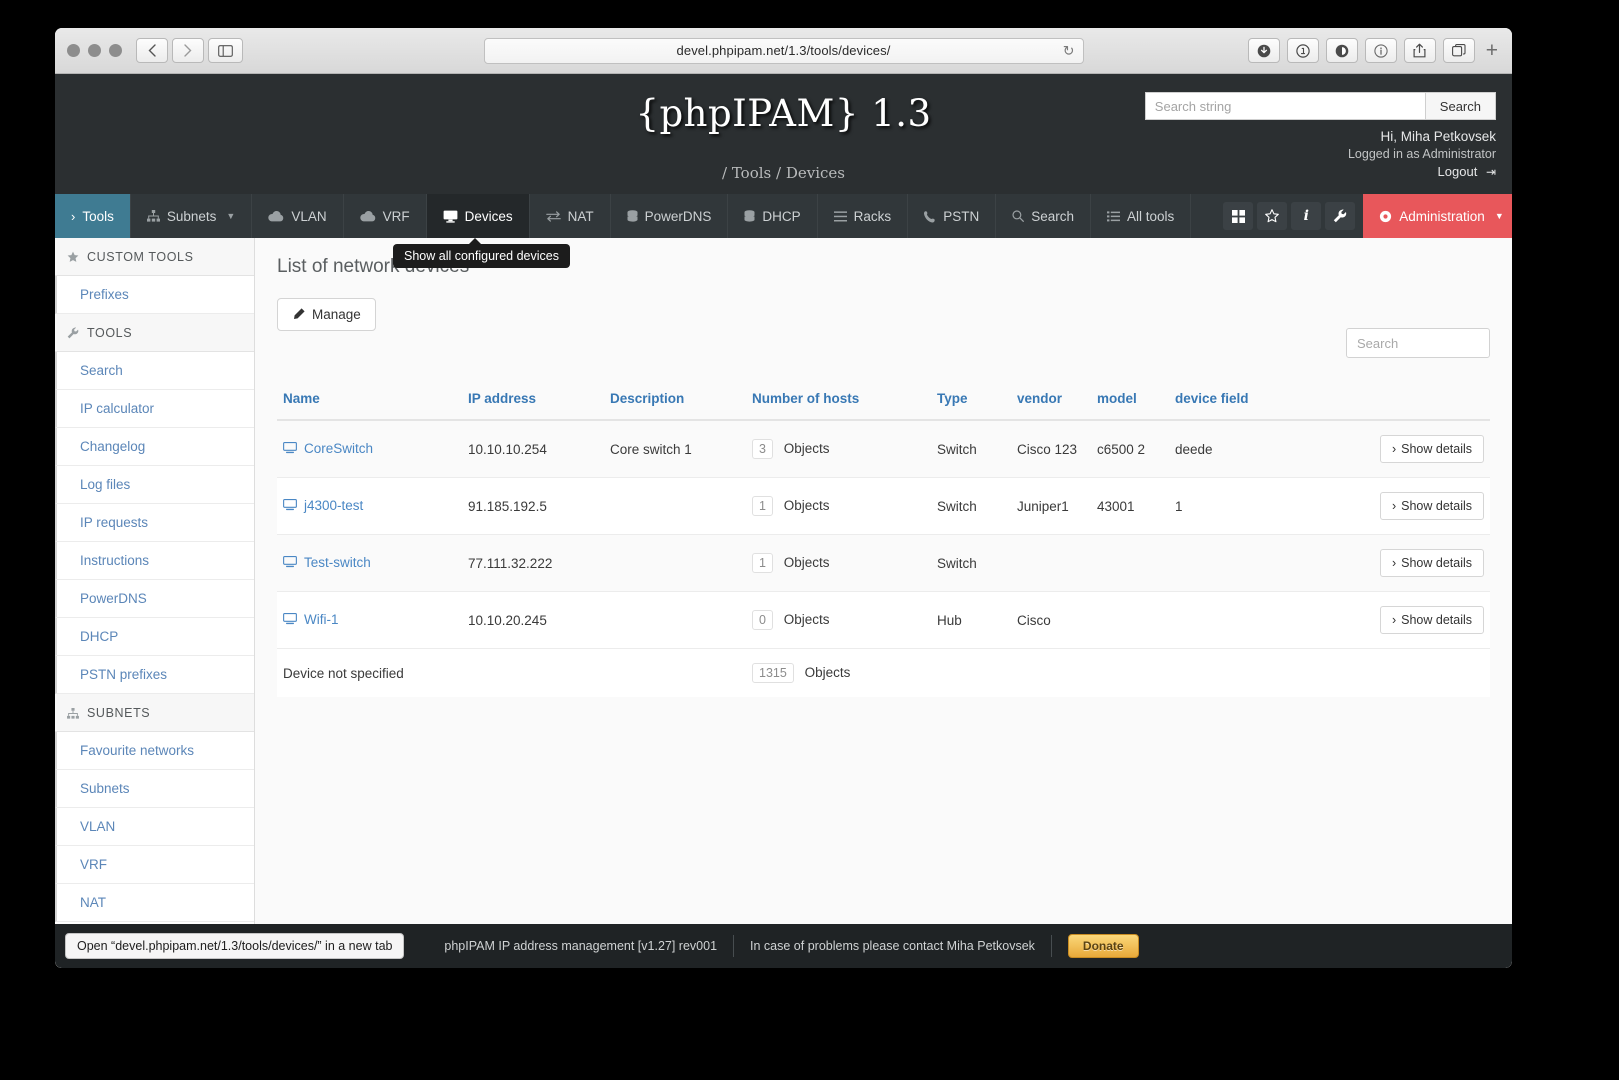 The image size is (1619, 1080). What do you see at coordinates (1141, 216) in the screenshot?
I see `nav-item-all-tools: All tools` at bounding box center [1141, 216].